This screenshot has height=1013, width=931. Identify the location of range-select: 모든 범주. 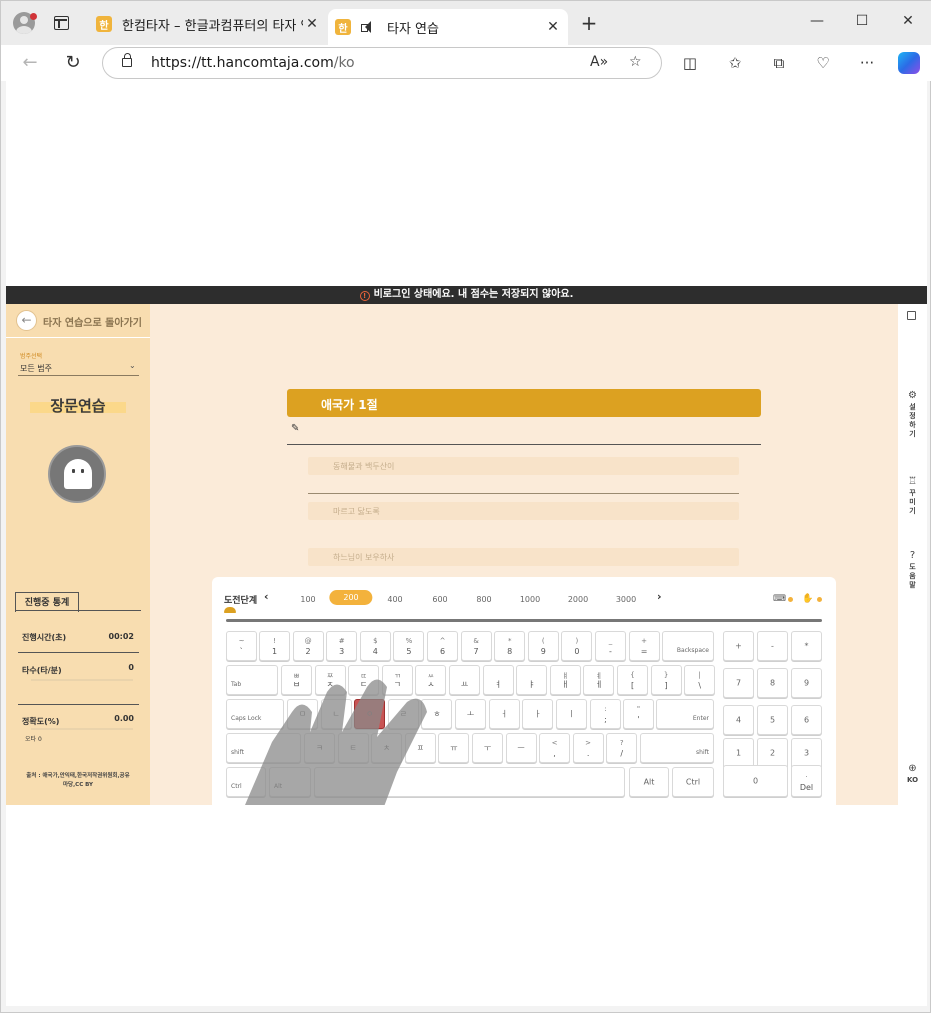
(36, 368).